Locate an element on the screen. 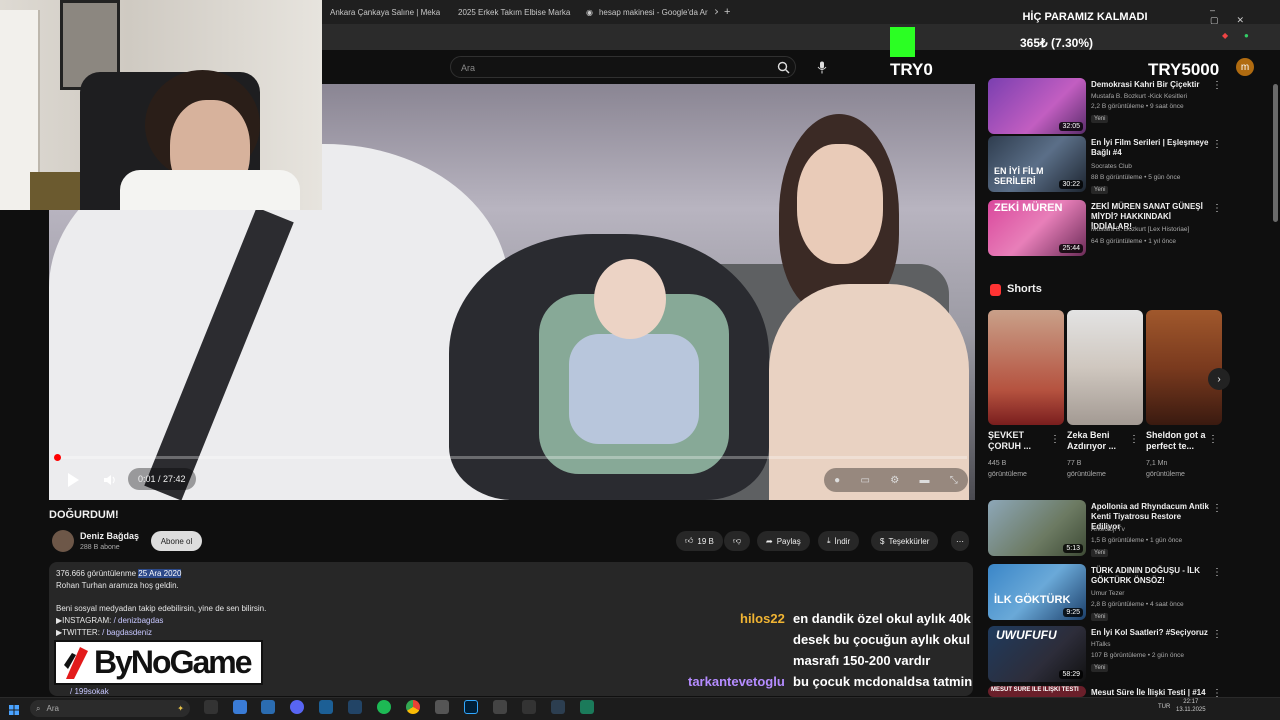 This screenshot has height=720, width=1280. thumbs-up-icon: 👍︎ is located at coordinates (689, 540).